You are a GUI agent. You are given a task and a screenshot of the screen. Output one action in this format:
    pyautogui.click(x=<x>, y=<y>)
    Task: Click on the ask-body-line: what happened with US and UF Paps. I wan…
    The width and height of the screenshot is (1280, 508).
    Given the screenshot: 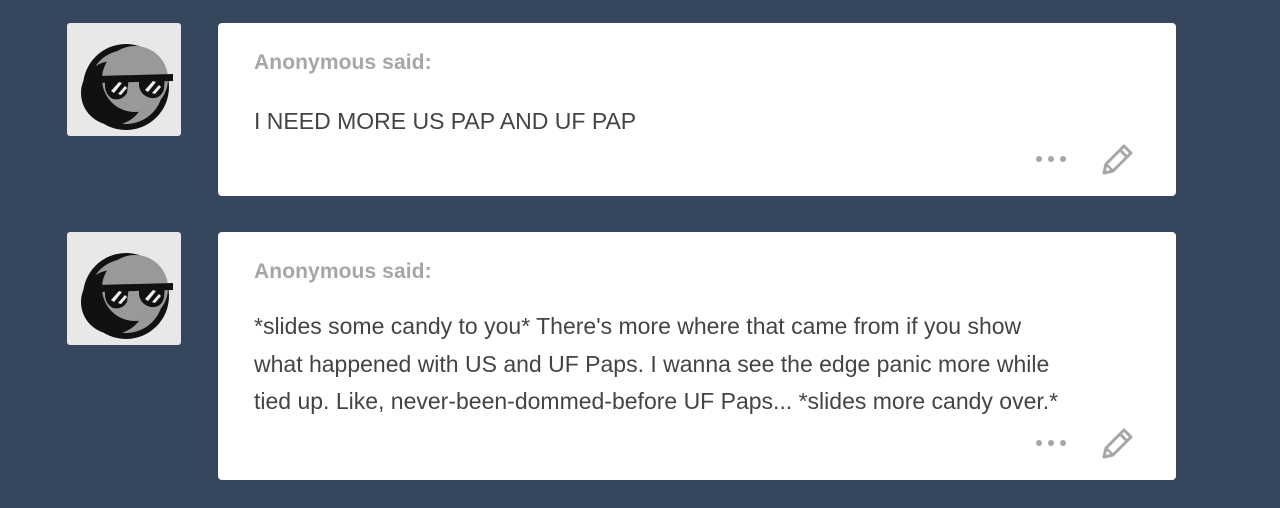 What is the action you would take?
    pyautogui.click(x=652, y=363)
    